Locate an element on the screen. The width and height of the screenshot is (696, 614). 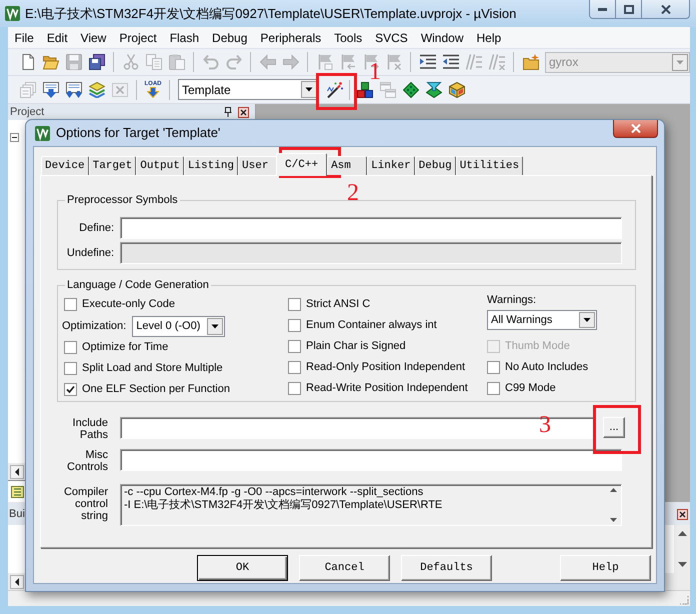
menu-item: Flash is located at coordinates (184, 38).